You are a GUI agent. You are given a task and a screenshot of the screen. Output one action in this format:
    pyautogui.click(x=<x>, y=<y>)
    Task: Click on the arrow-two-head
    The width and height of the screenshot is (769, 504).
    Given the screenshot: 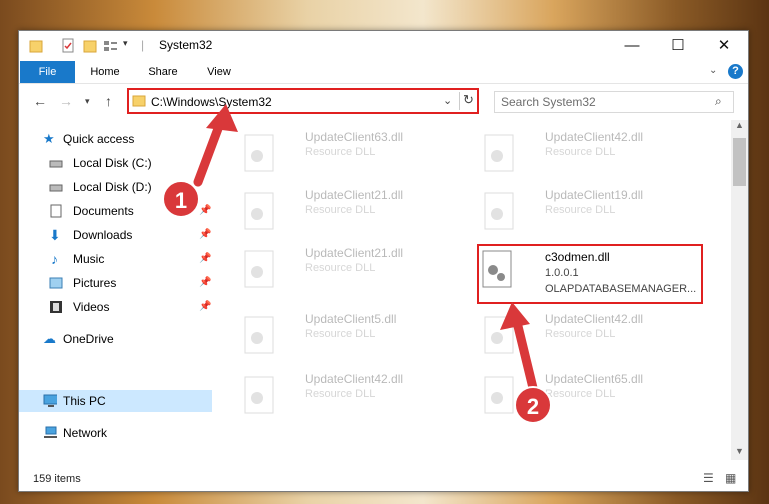 What is the action you would take?
    pyautogui.click(x=515, y=316)
    